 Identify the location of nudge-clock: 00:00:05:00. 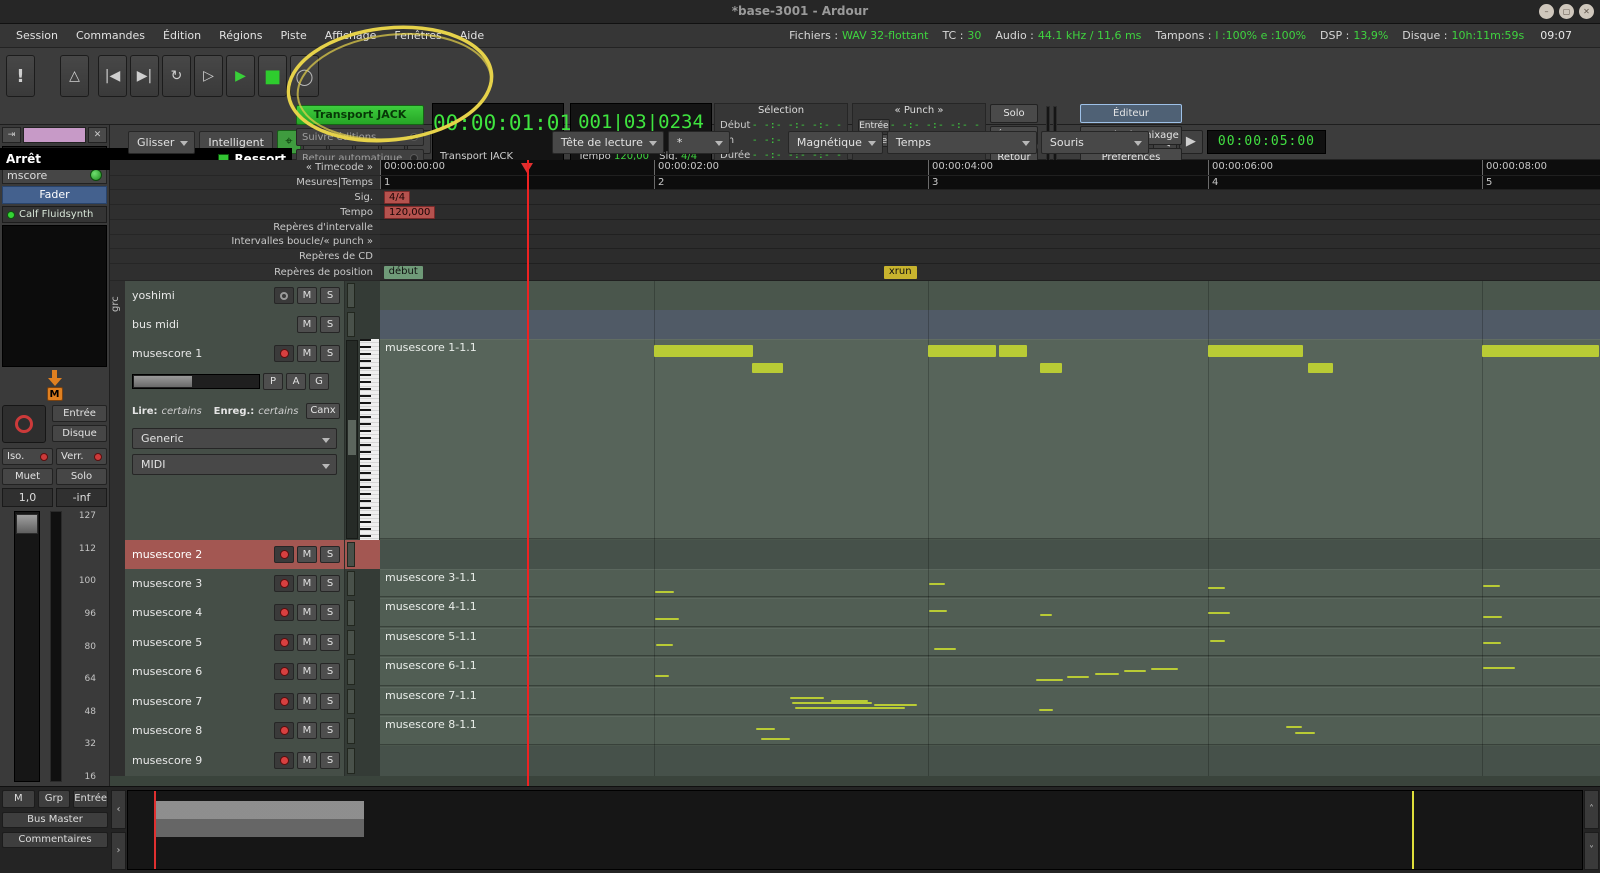
(1266, 142).